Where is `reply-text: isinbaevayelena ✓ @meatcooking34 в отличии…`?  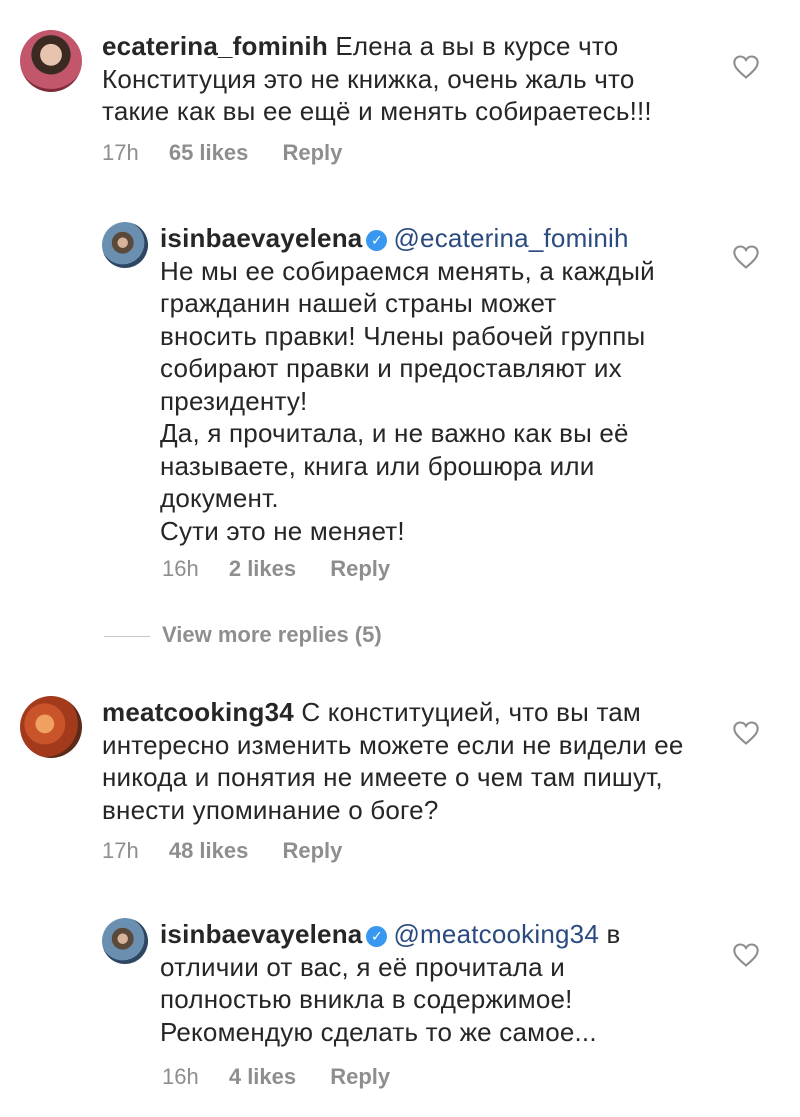 reply-text: isinbaevayelena ✓ @meatcooking34 в отличии… is located at coordinates (440, 983).